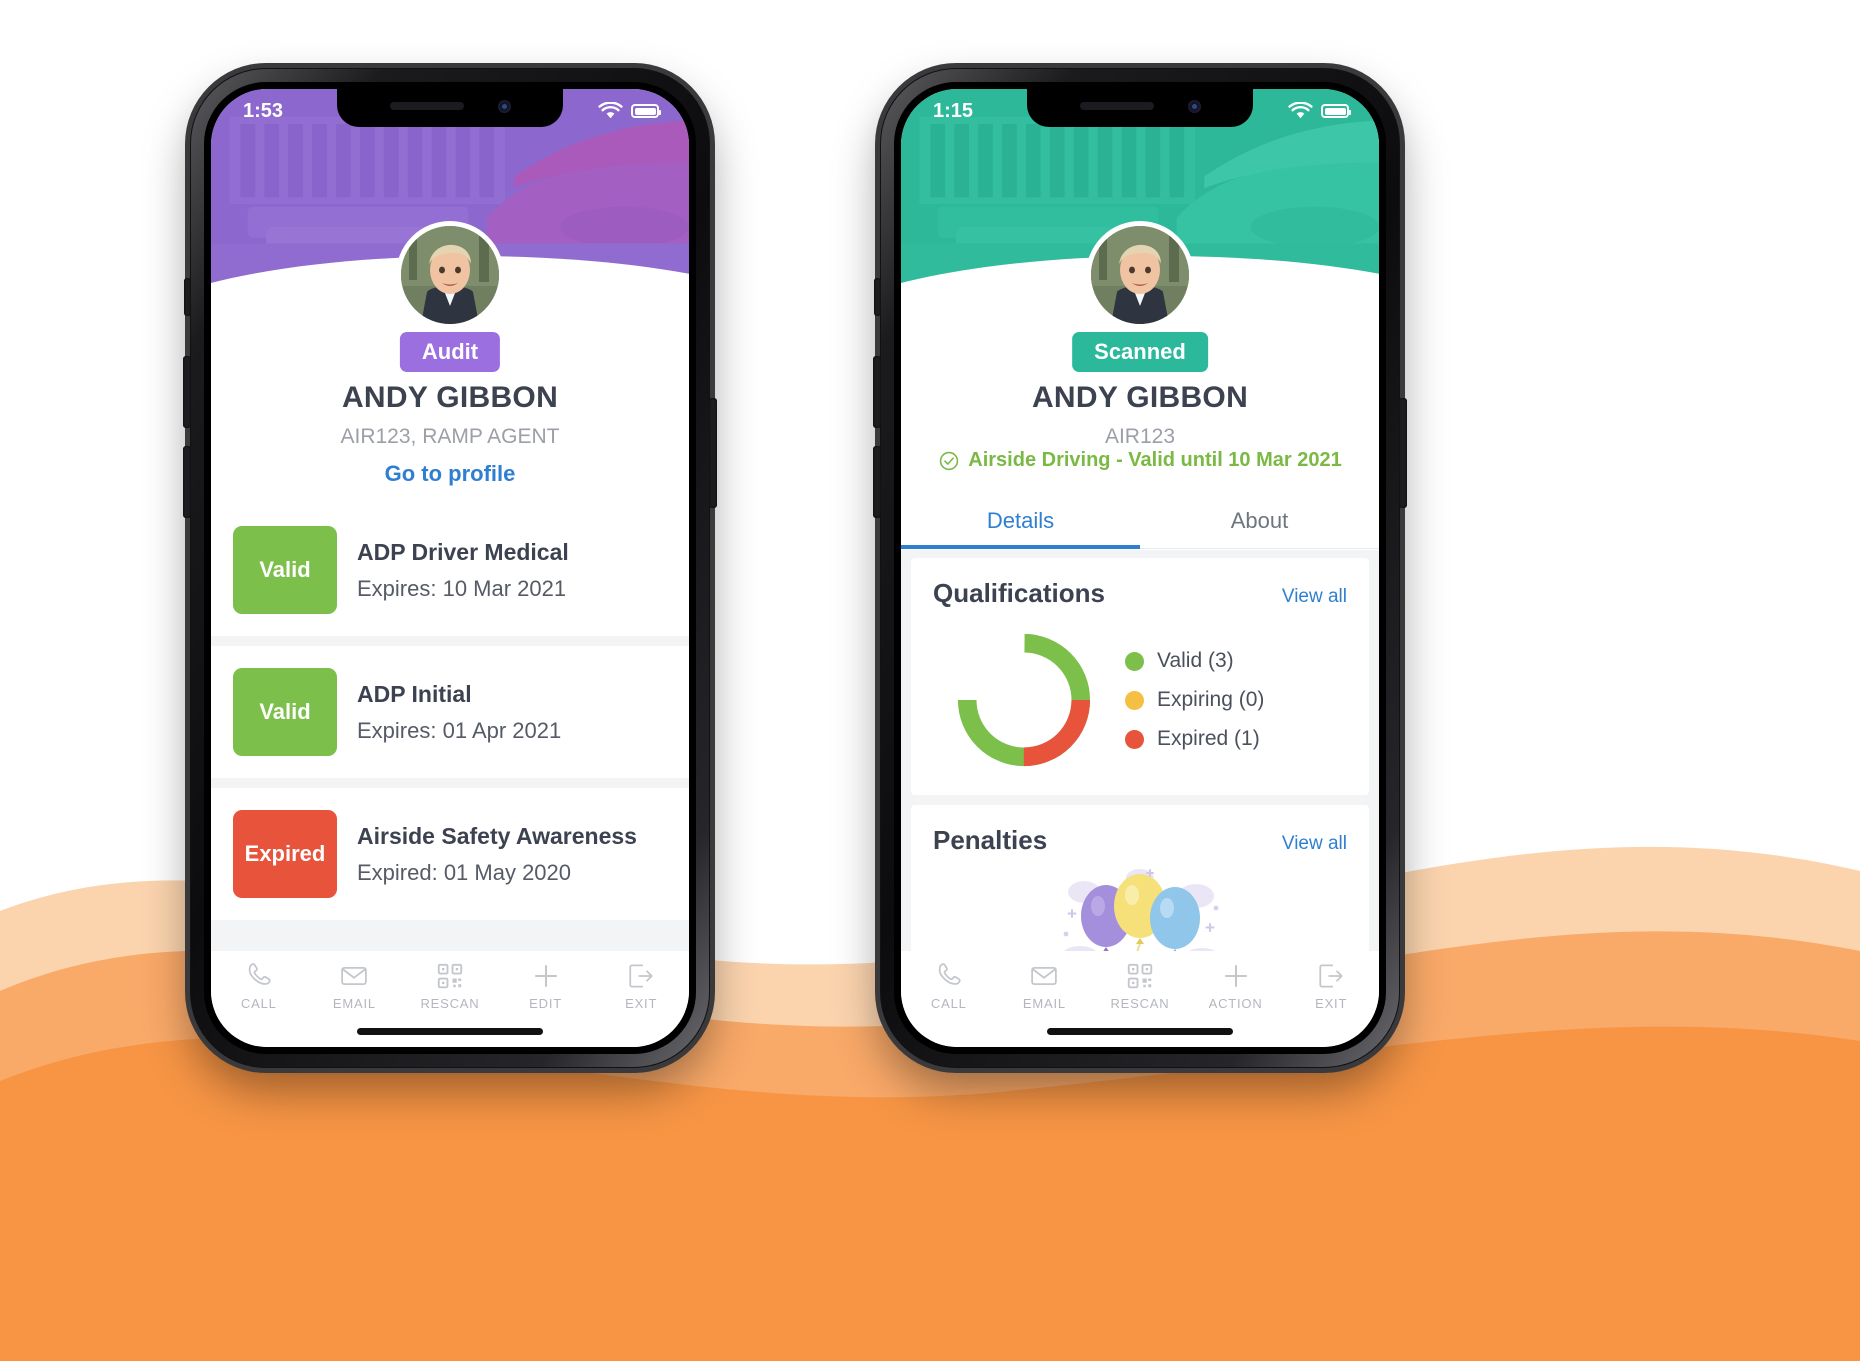 This screenshot has width=1860, height=1361. I want to click on content-tabs: Details About, so click(1140, 521).